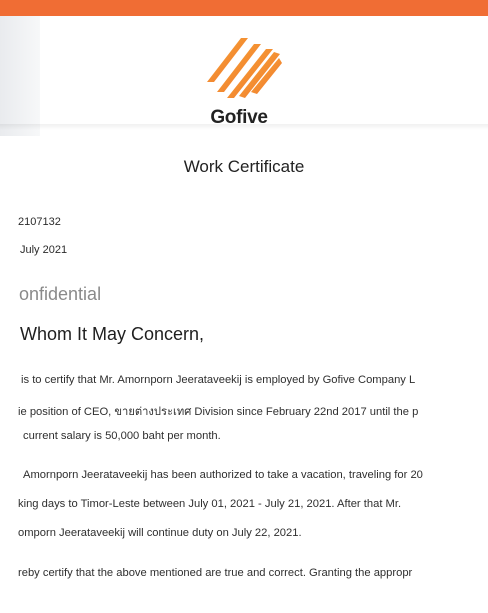  I want to click on gofive-logo: Gofive, so click(239, 84).